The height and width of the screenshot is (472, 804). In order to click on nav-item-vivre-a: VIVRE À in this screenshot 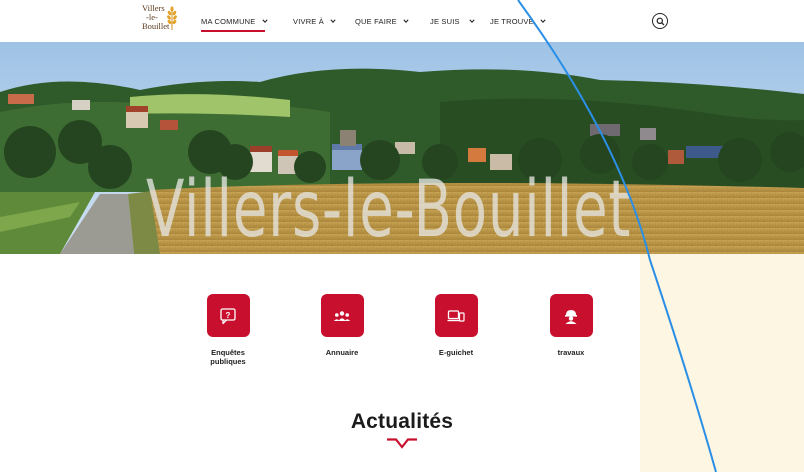, I will do `click(324, 21)`.